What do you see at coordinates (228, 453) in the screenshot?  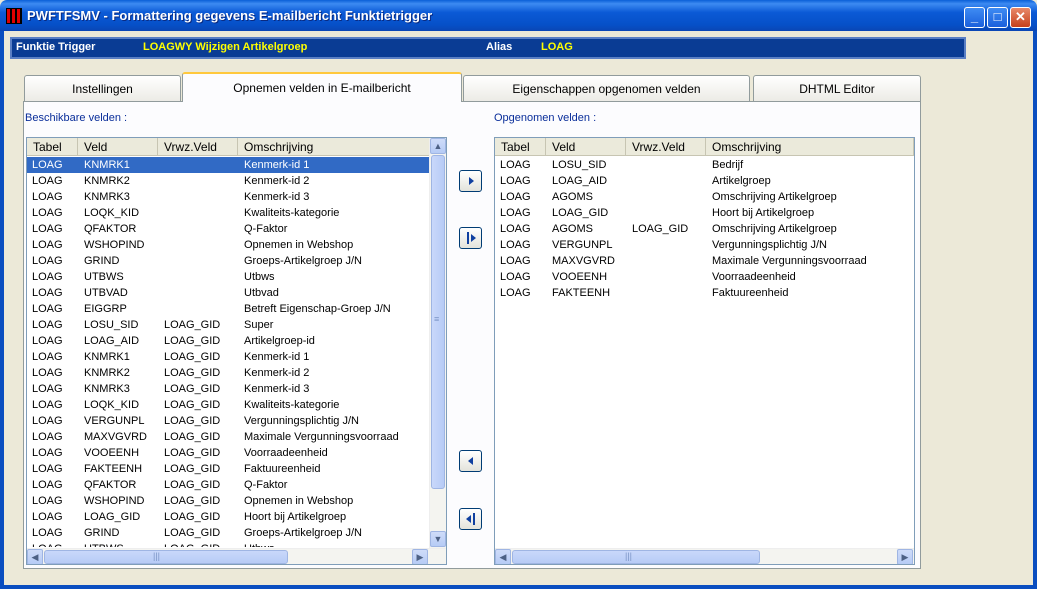 I see `list-row: LOAG VOOEENH LOAG_GID Voorraadeenheid` at bounding box center [228, 453].